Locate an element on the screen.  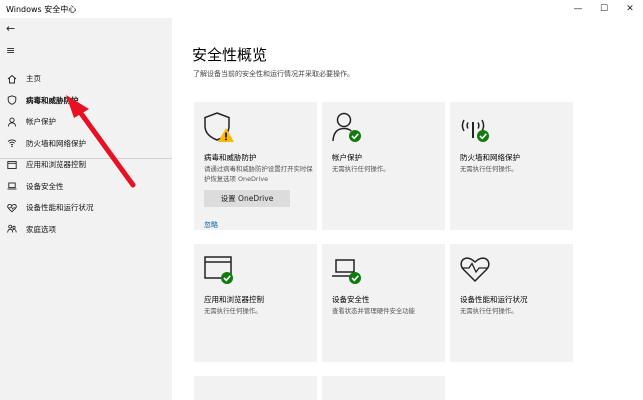
sidebar-item-firewall: 防火墙和网络保护 is located at coordinates (86, 144).